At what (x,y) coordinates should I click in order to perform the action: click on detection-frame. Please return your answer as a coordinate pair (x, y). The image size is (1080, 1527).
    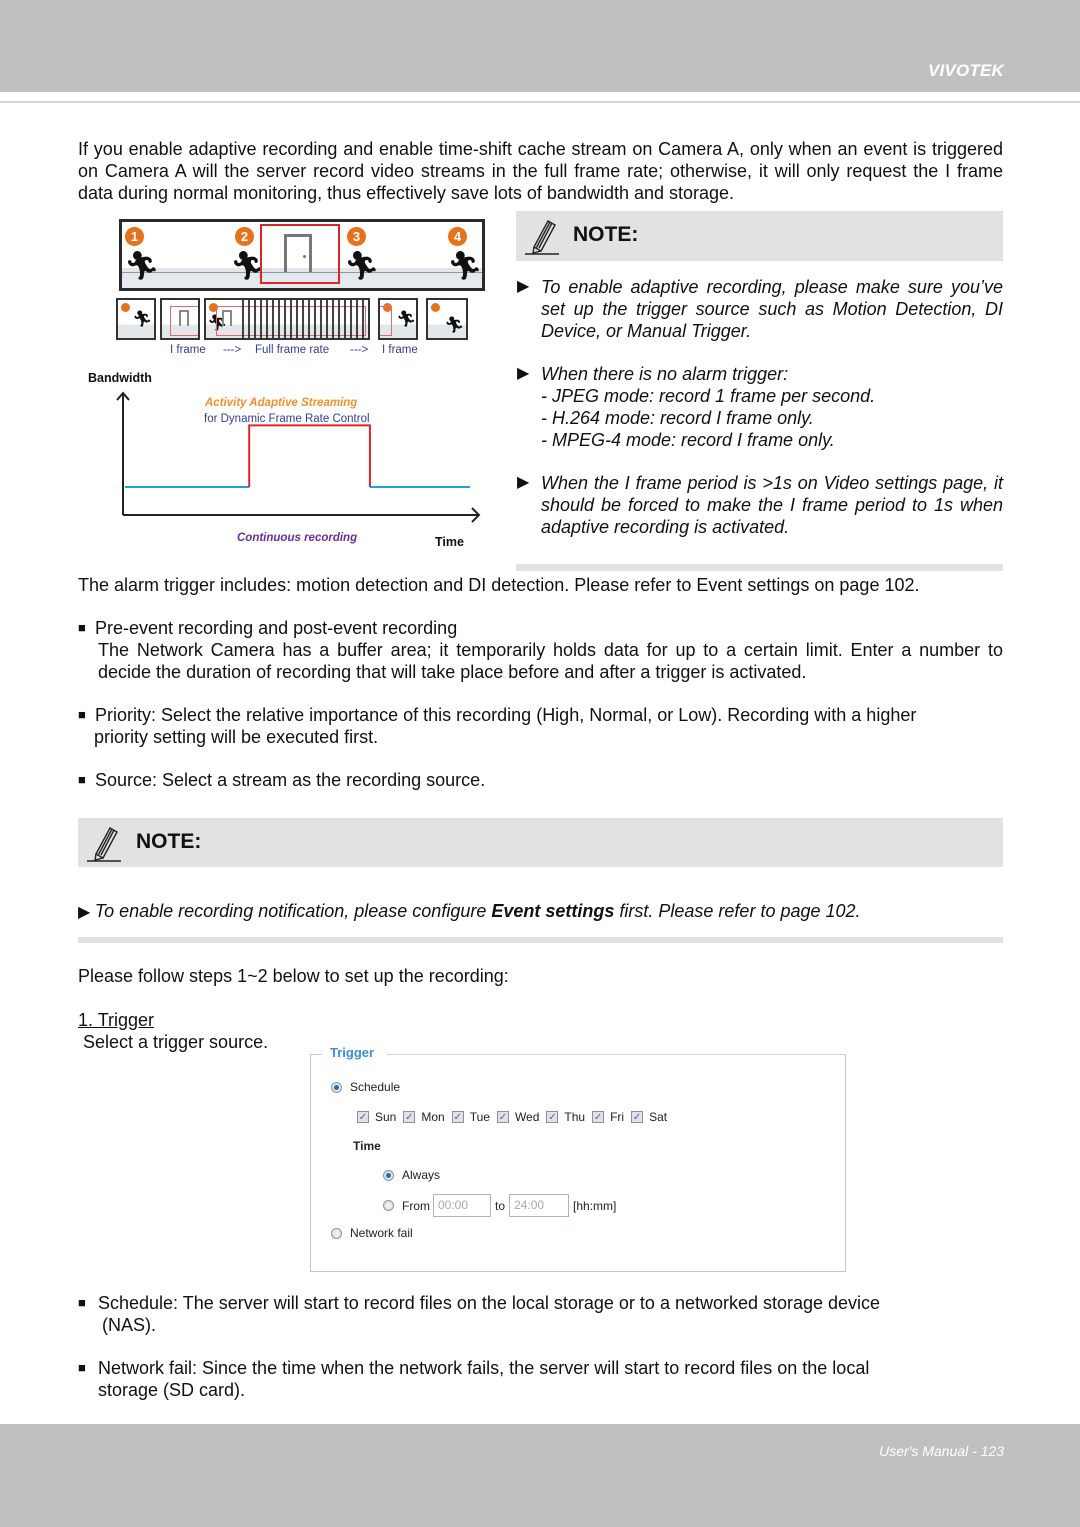
    Looking at the image, I should click on (386, 321).